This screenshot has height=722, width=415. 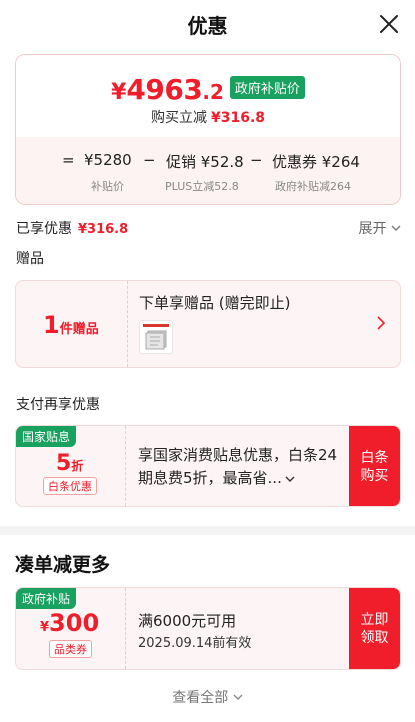 What do you see at coordinates (103, 229) in the screenshot?
I see `enjoyed-amount: ¥316.8` at bounding box center [103, 229].